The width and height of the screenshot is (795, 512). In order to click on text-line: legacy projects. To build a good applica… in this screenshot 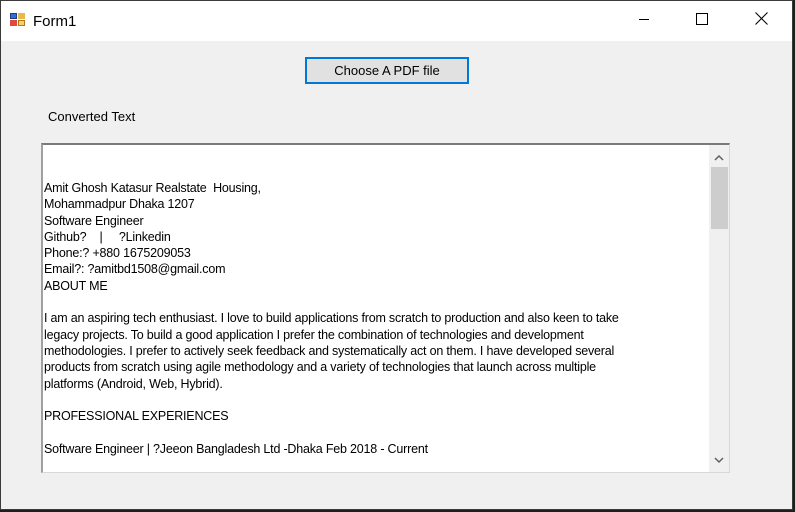, I will do `click(314, 334)`.